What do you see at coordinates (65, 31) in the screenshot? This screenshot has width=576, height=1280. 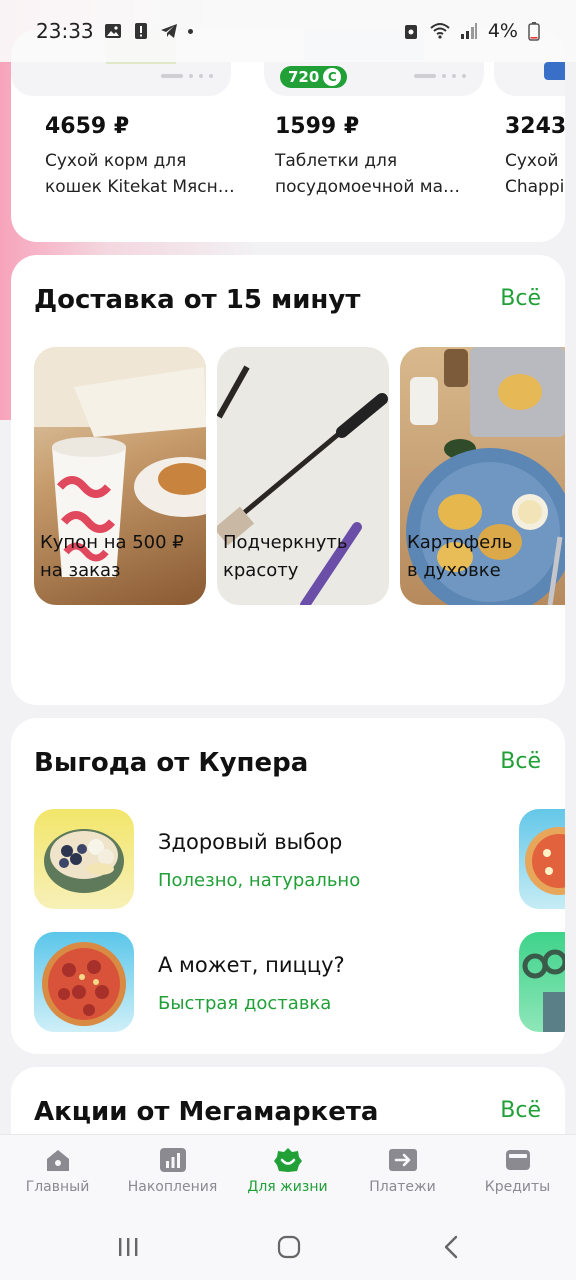 I see `clock: 23:33` at bounding box center [65, 31].